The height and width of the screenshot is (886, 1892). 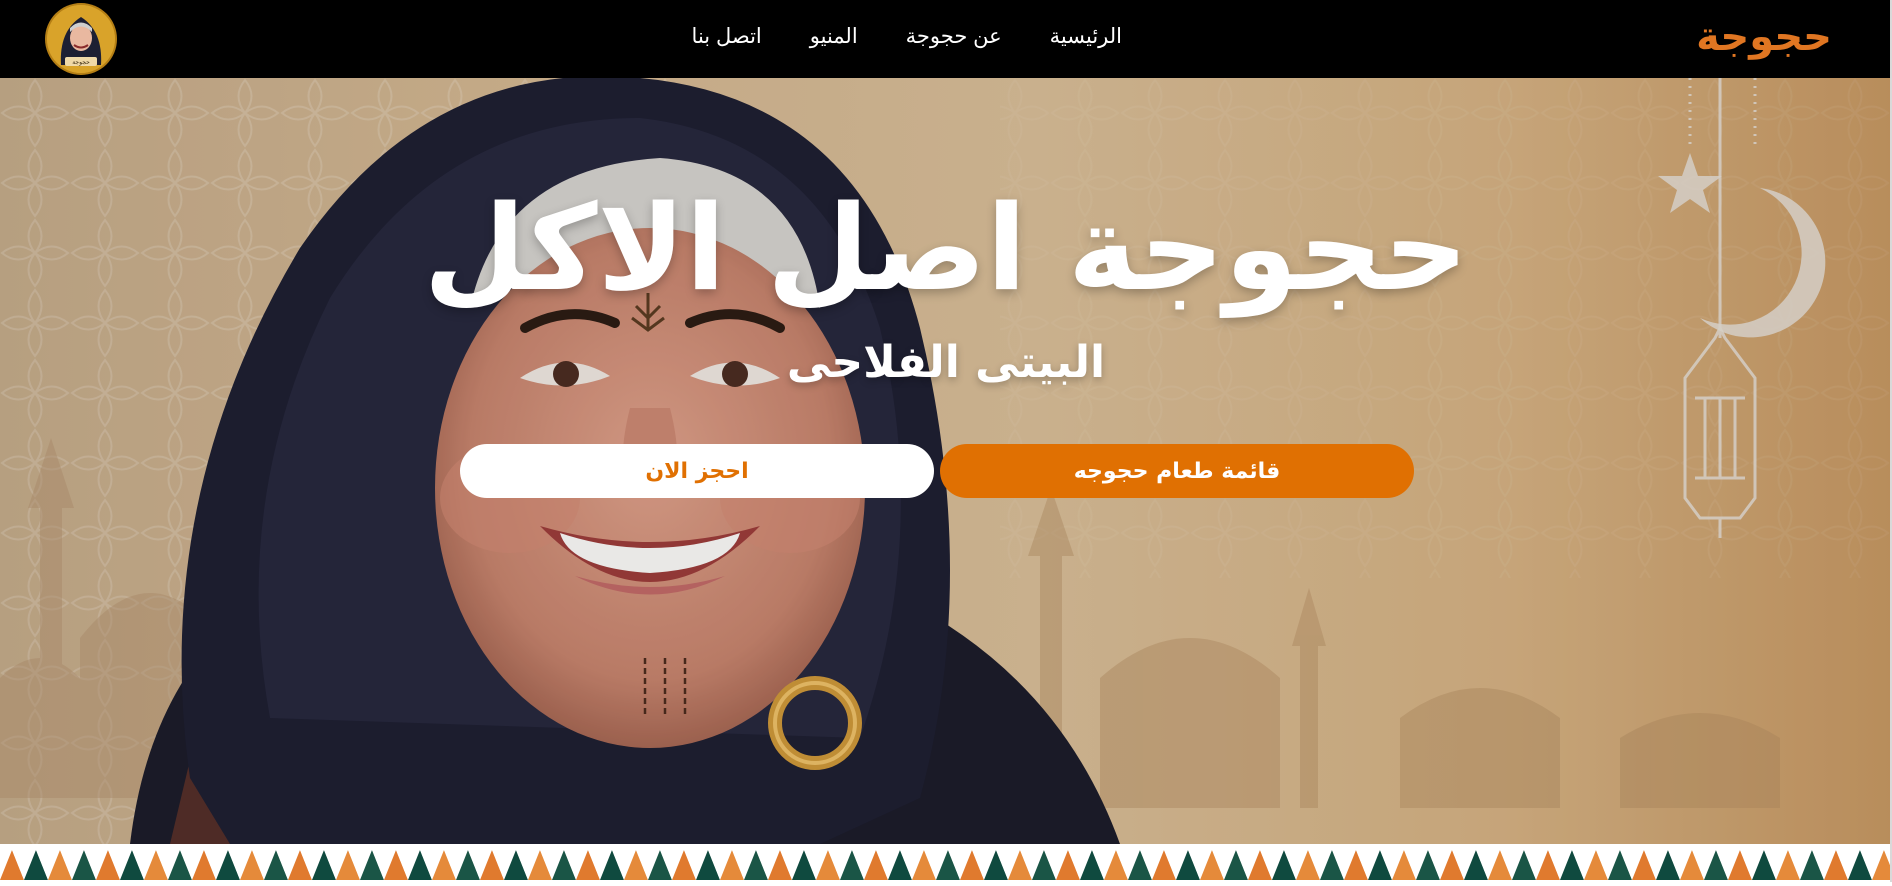 What do you see at coordinates (697, 471) in the screenshot?
I see `book-now-button: احجز الان` at bounding box center [697, 471].